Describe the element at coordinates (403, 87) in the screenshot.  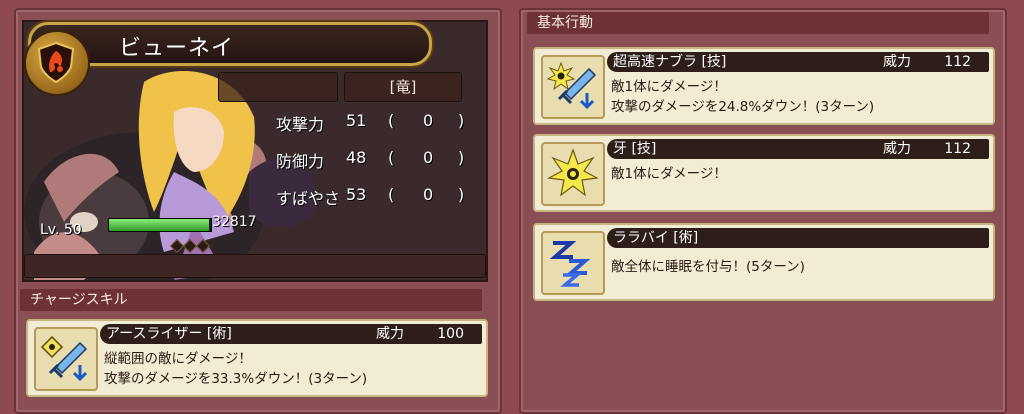
I see `type-label: [竜]` at that location.